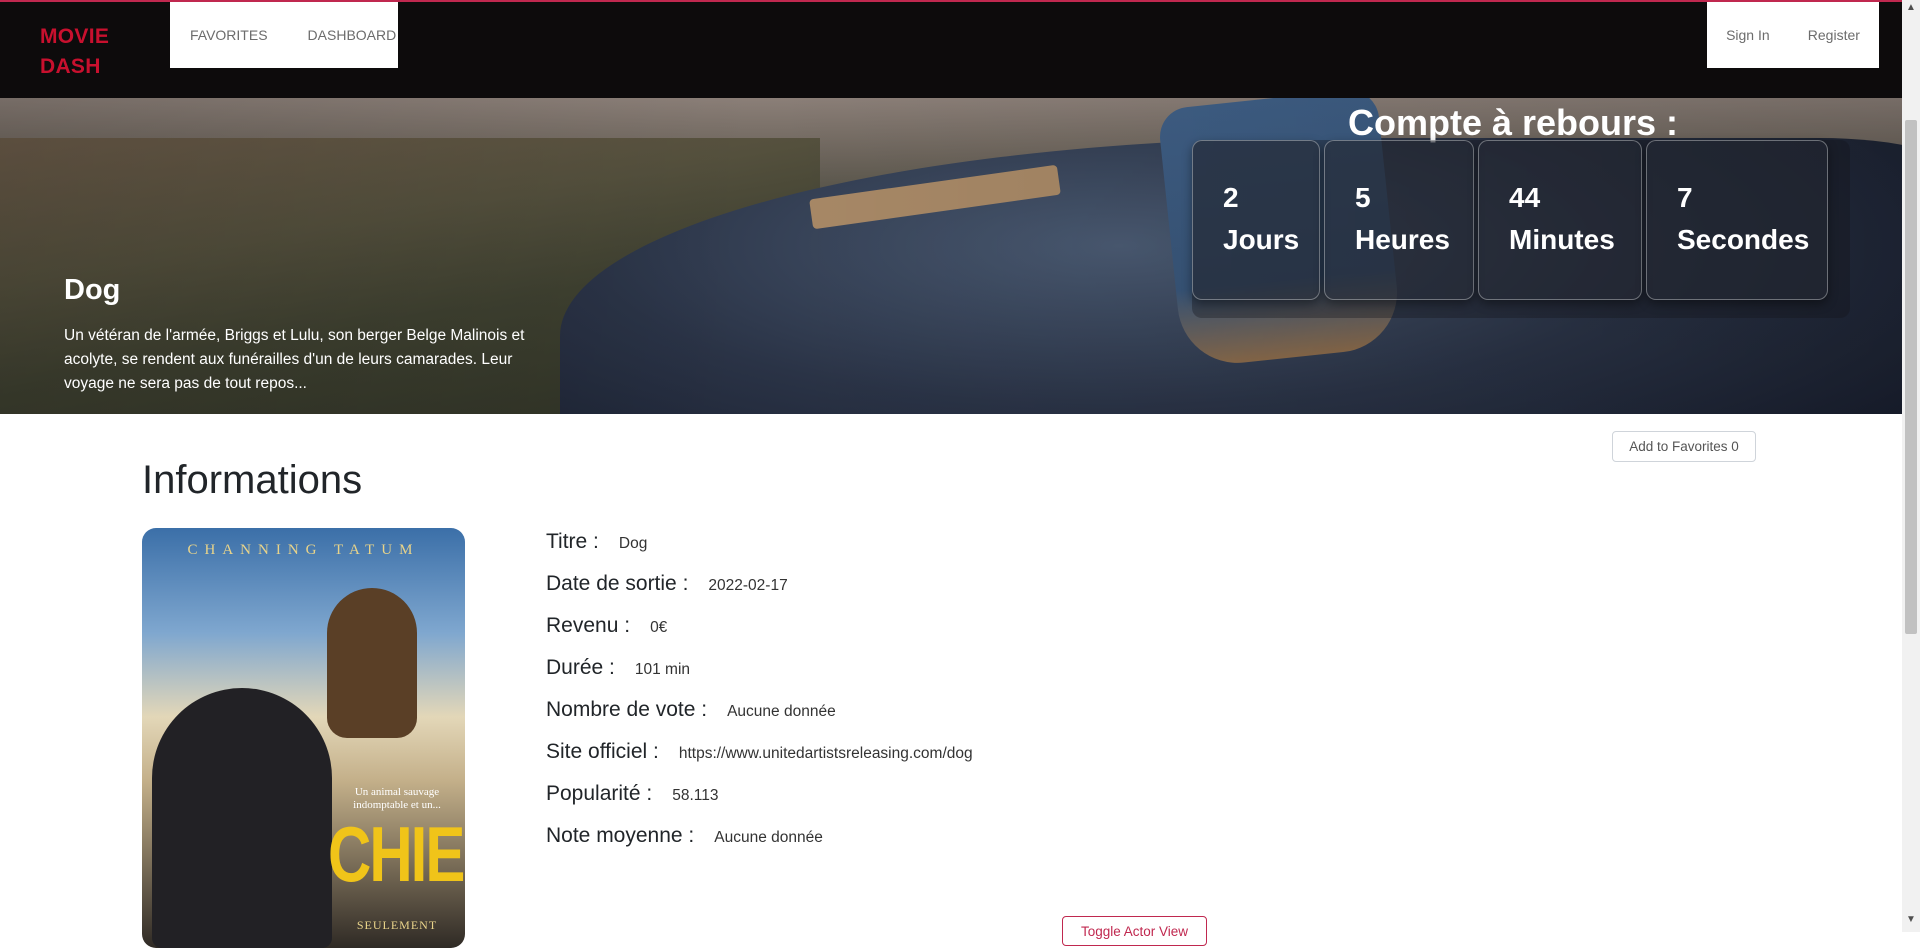 Image resolution: width=1920 pixels, height=948 pixels. I want to click on countdown-title: Compte à rebours :, so click(1513, 122).